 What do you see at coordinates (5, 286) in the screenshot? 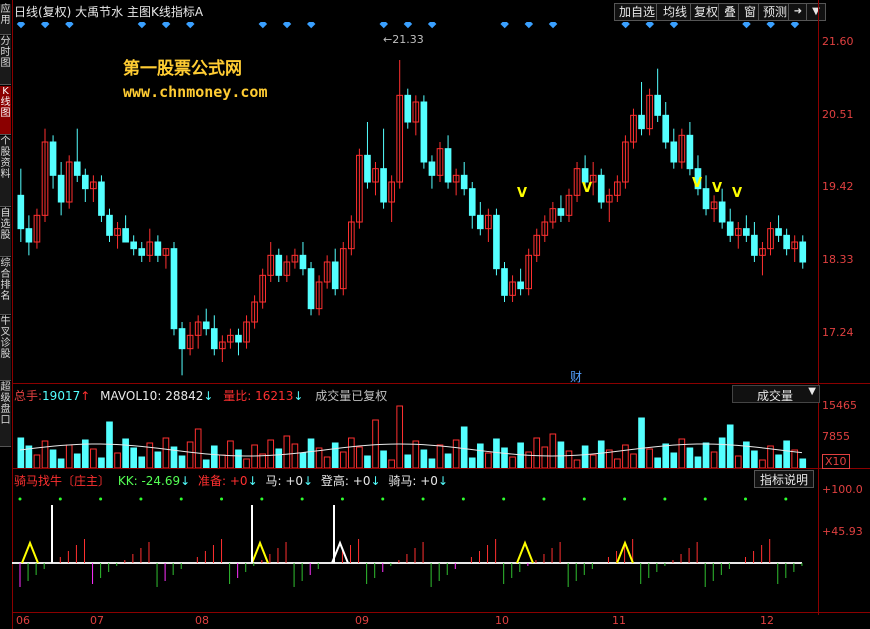
I see `sidebar-tab: 综合排名` at bounding box center [5, 286].